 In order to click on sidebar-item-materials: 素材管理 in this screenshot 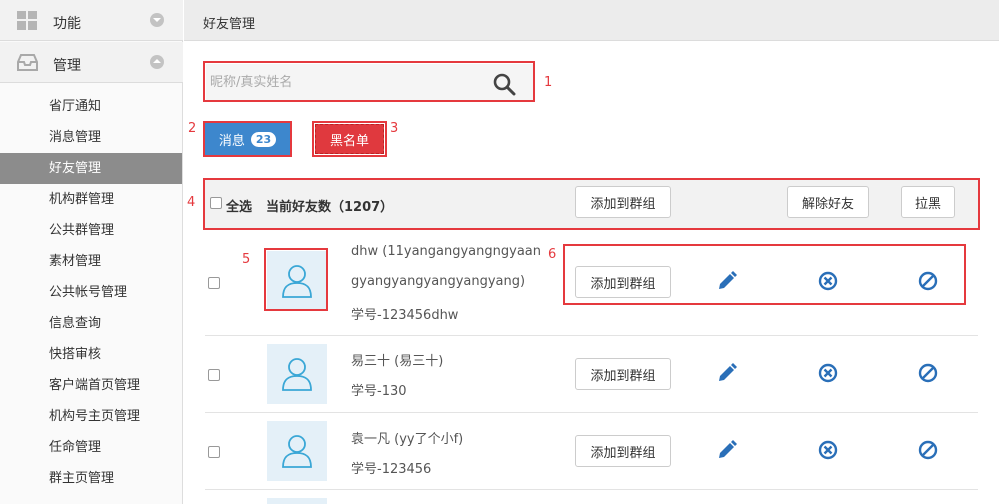, I will do `click(91, 261)`.